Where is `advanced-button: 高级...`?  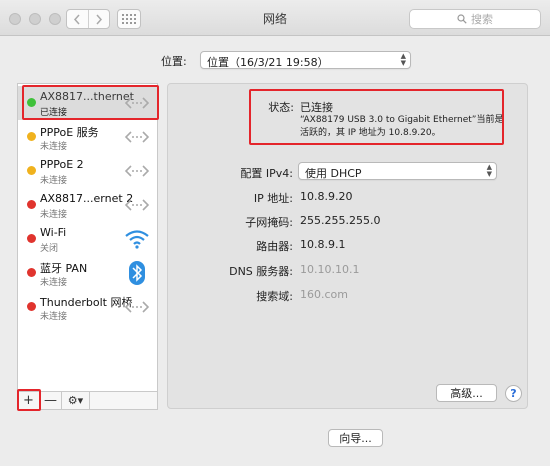 advanced-button: 高级... is located at coordinates (466, 393).